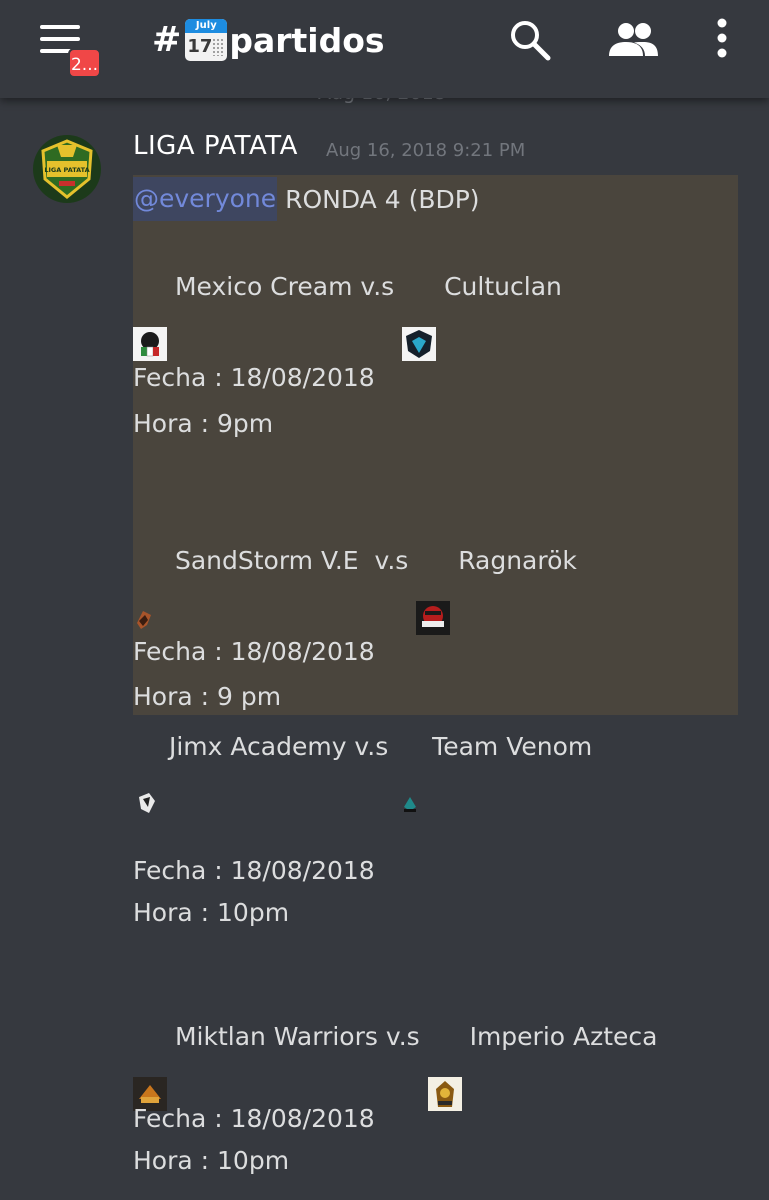  I want to click on match-line: Miktlan Warriors v.s Imperio Azteca, so click(395, 1064).